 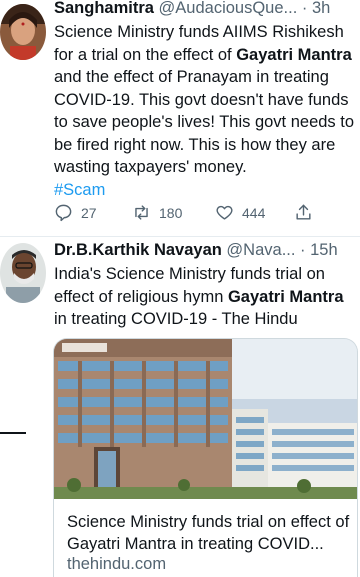 I want to click on reply-count: 27, so click(x=89, y=212).